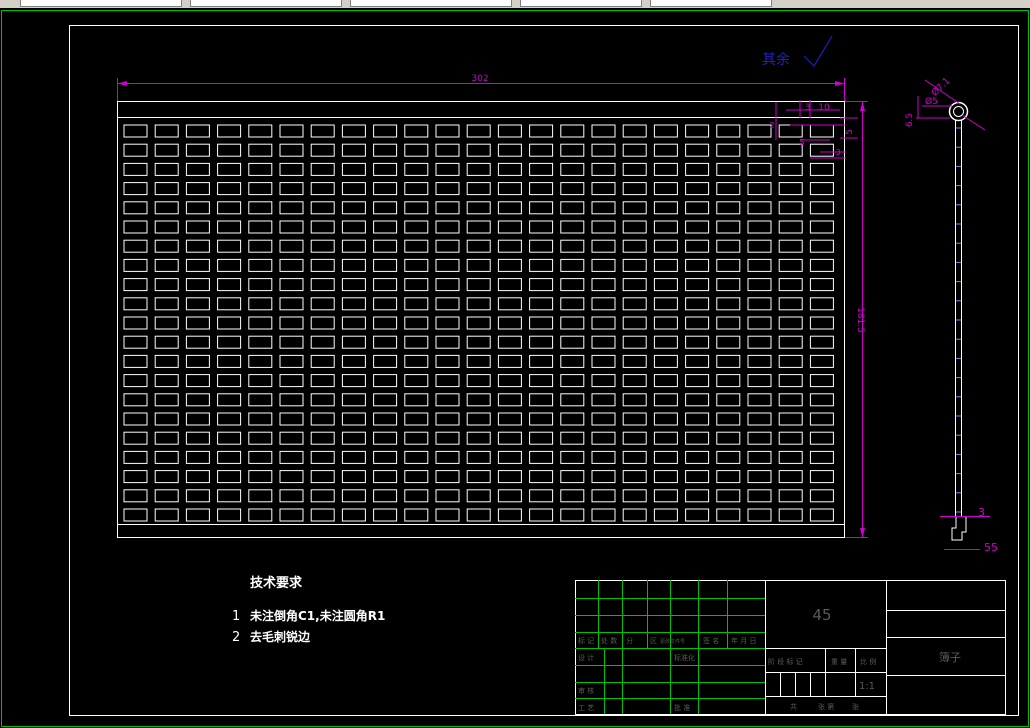 This screenshot has height=728, width=1030. Describe the element at coordinates (821, 615) in the screenshot. I see `tb-quantity: 45` at that location.